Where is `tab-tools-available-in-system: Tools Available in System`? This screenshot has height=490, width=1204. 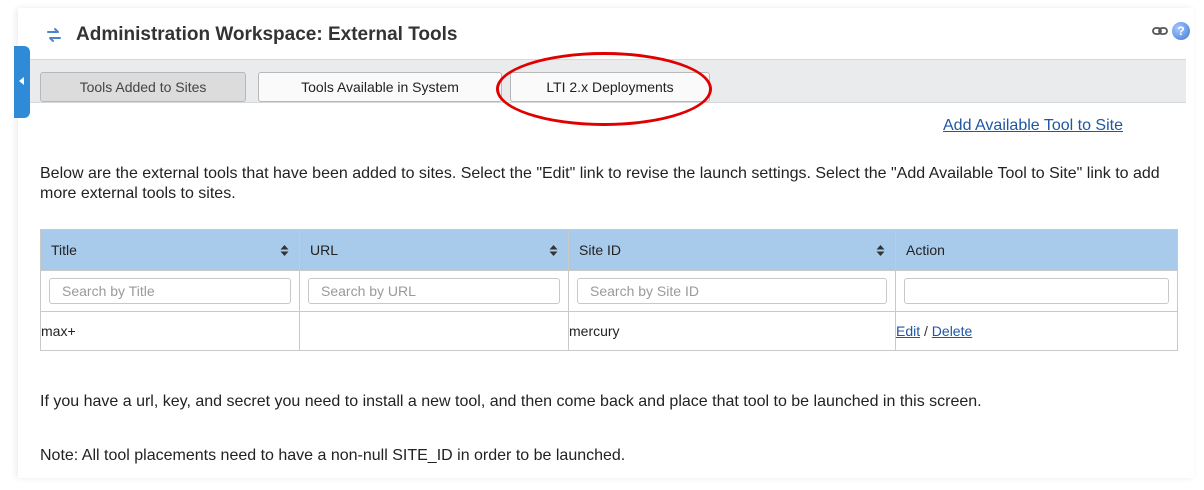
tab-tools-available-in-system: Tools Available in System is located at coordinates (380, 87).